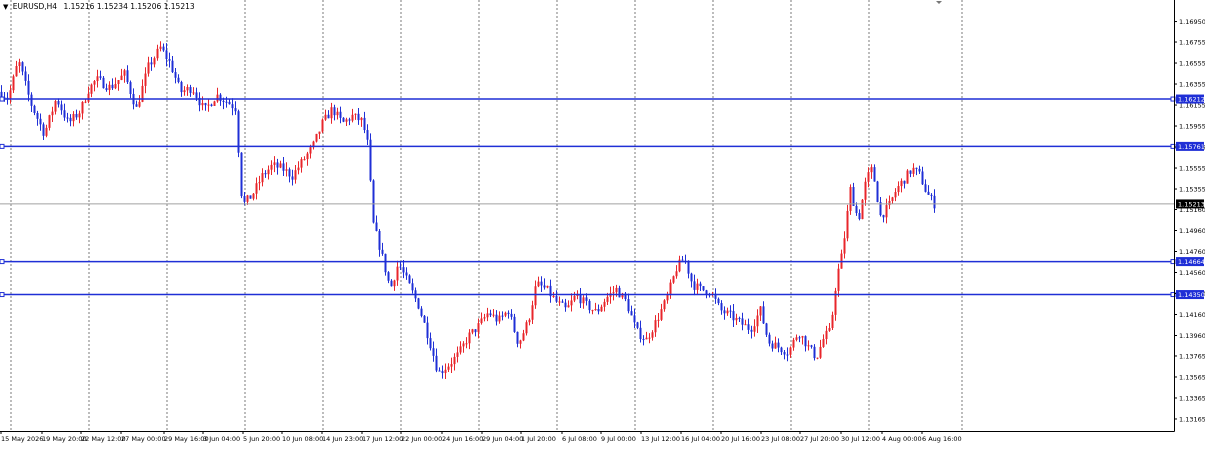 The image size is (1205, 453). What do you see at coordinates (660, 439) in the screenshot?
I see `x-tick-label: 13 Jul 12:00` at bounding box center [660, 439].